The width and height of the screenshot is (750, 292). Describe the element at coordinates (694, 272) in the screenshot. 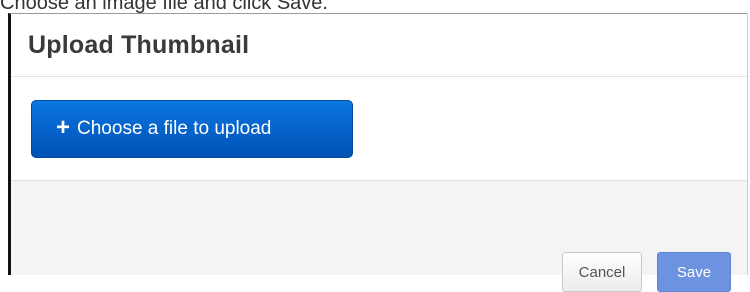

I see `save-button: Save` at that location.